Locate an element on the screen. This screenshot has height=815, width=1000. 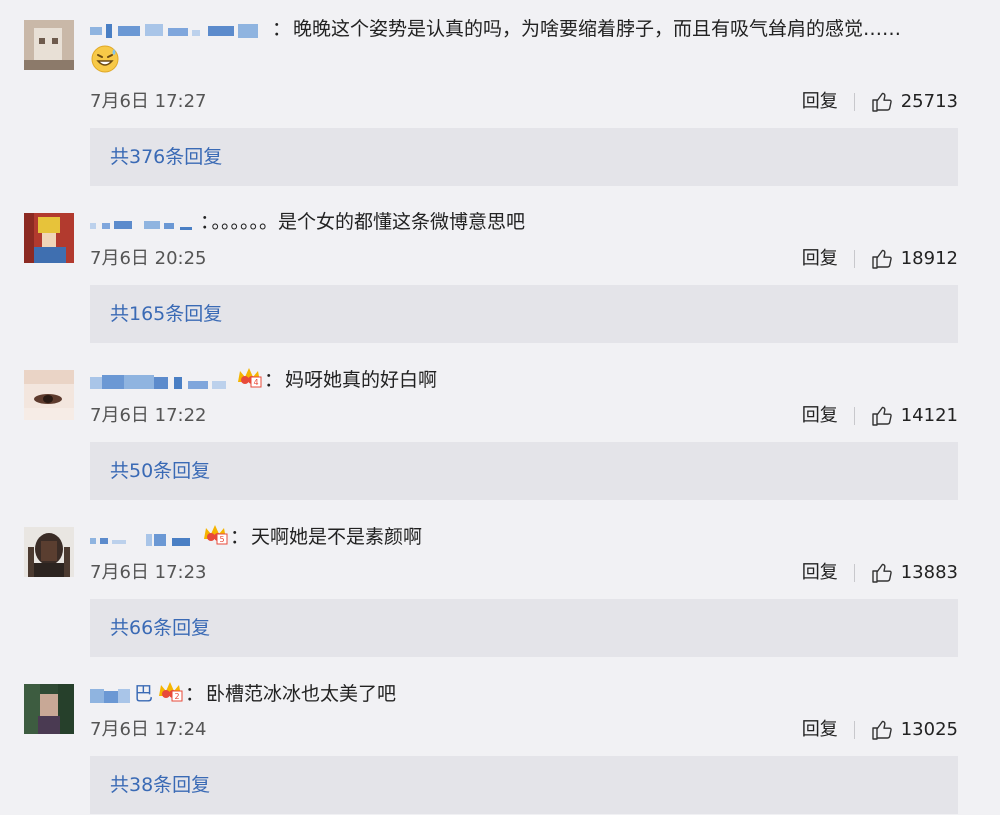
timestamp: 7月6日 17:23 is located at coordinates (148, 572).